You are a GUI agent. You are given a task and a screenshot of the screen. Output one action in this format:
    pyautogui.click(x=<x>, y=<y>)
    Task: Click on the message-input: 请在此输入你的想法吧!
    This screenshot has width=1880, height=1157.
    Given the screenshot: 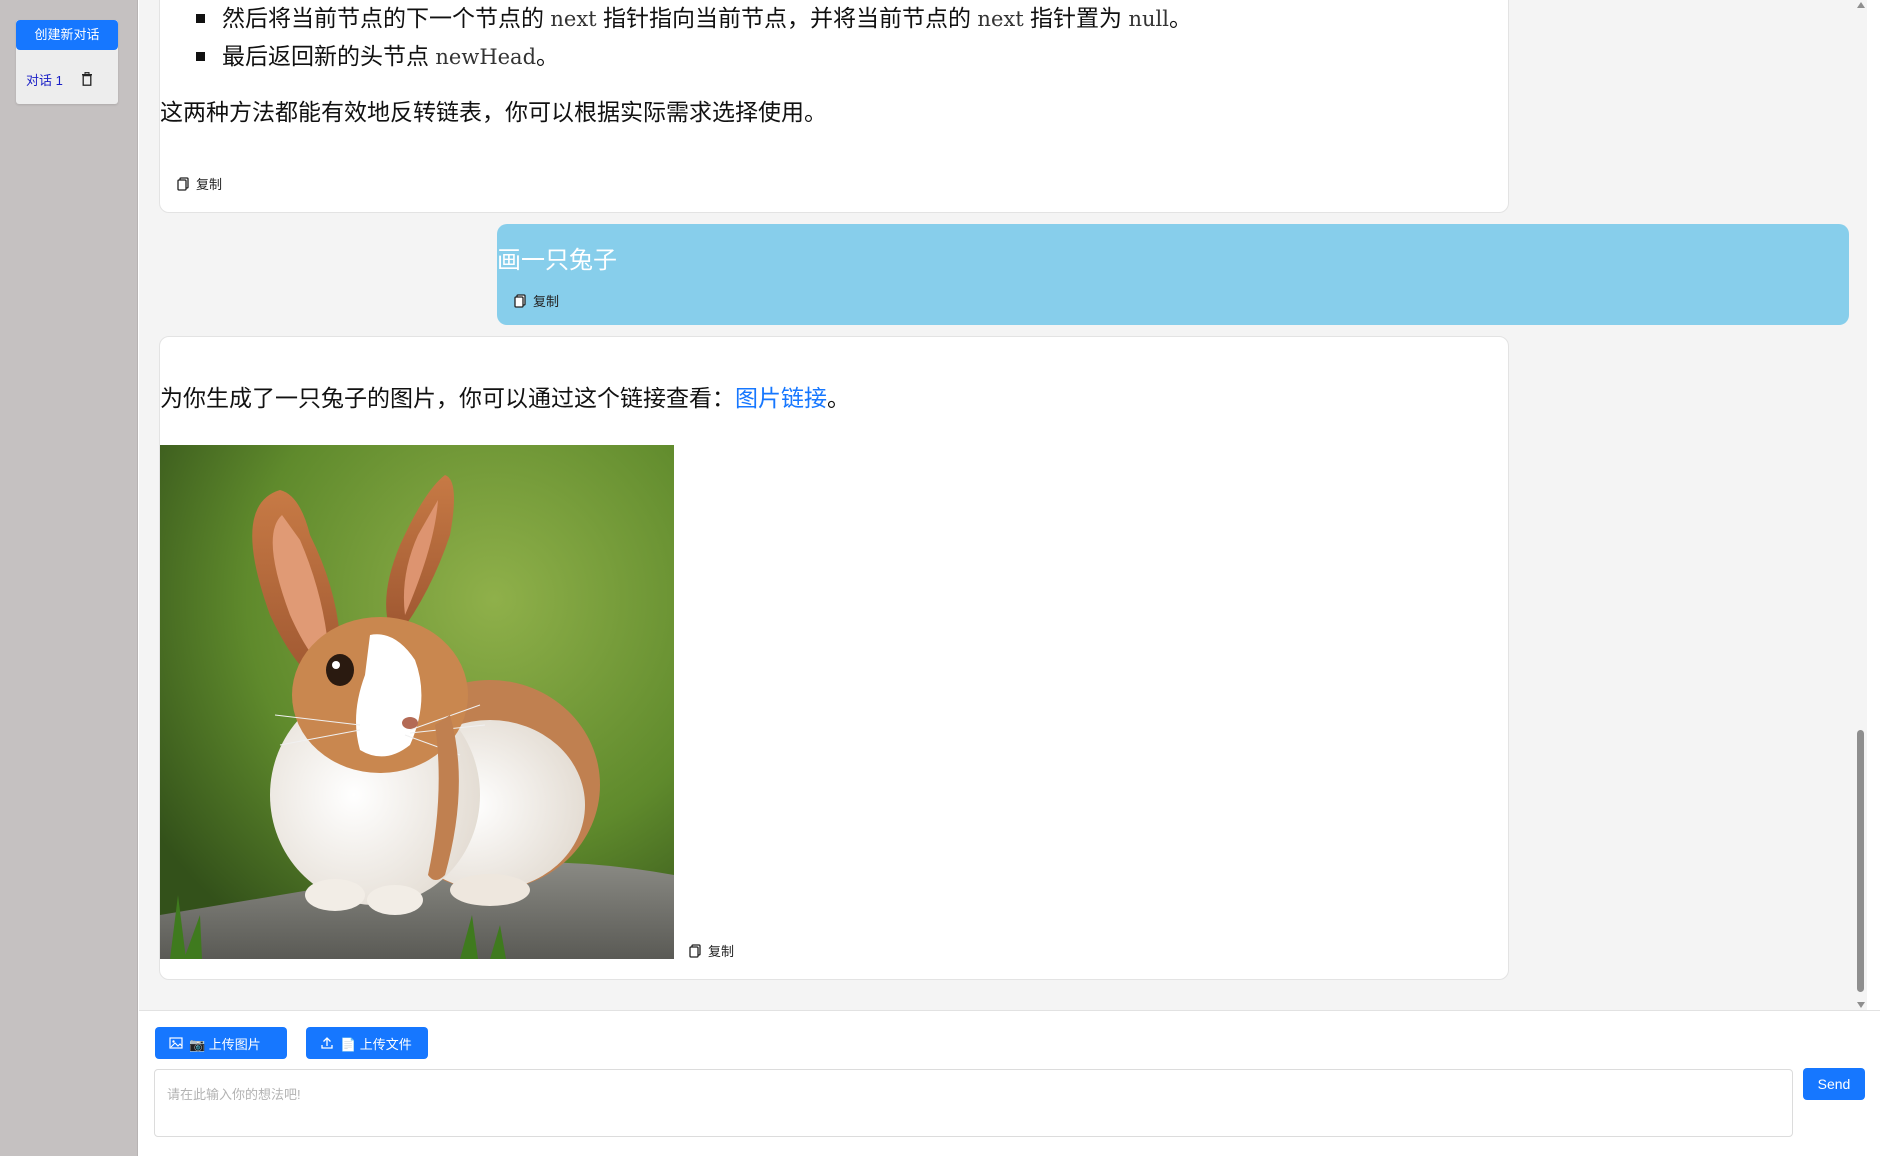 What is the action you would take?
    pyautogui.click(x=973, y=1103)
    